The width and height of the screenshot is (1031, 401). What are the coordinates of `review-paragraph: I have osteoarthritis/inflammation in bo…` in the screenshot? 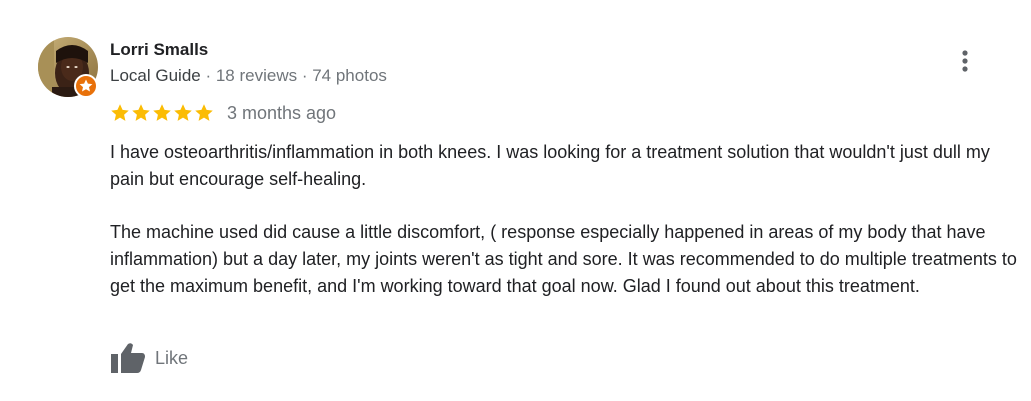 It's located at (550, 165).